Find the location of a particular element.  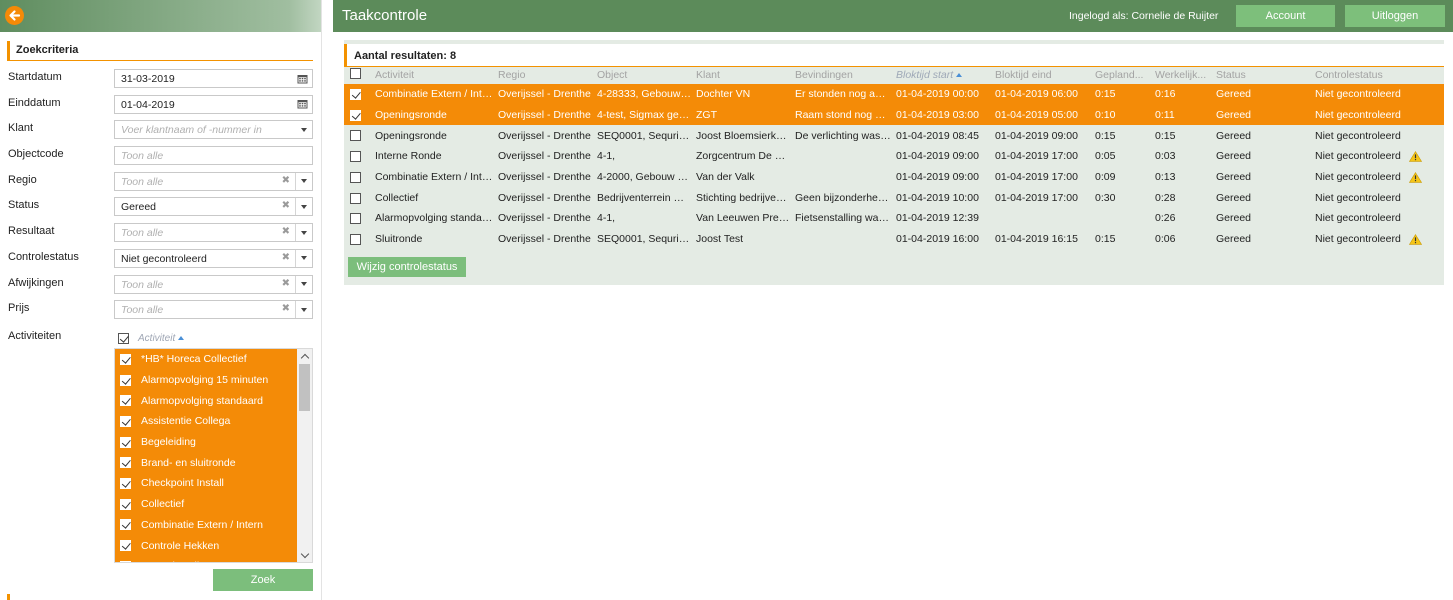

column-header-klant: Klant is located at coordinates (740, 75).